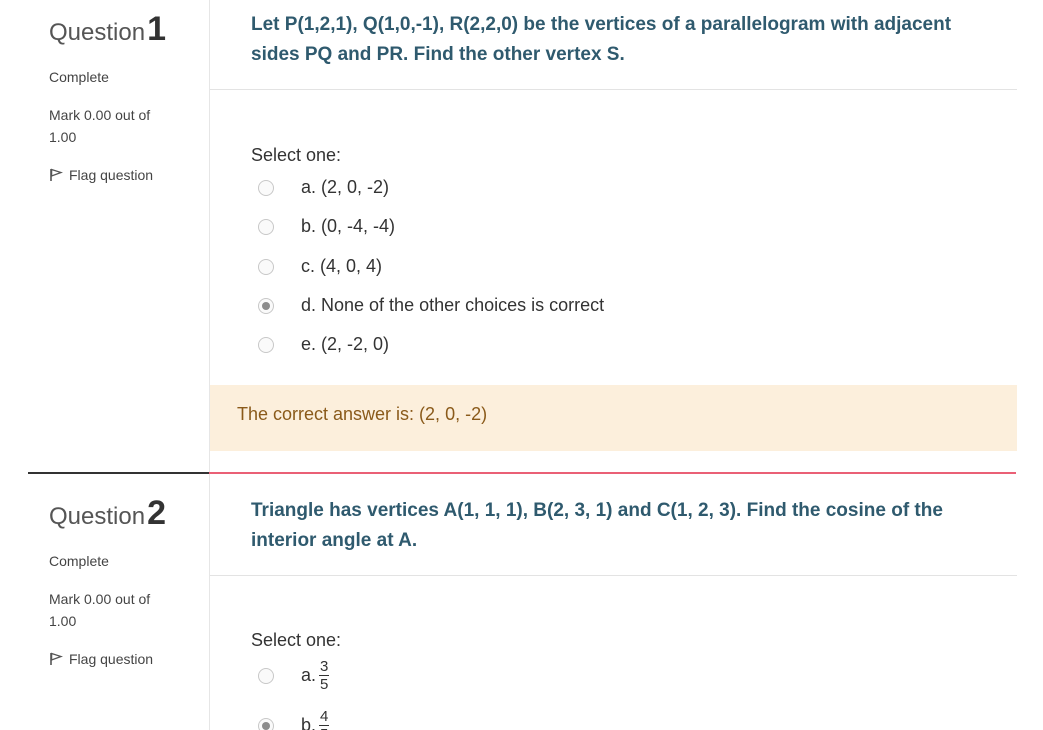 This screenshot has width=1043, height=730. What do you see at coordinates (309, 722) in the screenshot?
I see `answer-letter: b.` at bounding box center [309, 722].